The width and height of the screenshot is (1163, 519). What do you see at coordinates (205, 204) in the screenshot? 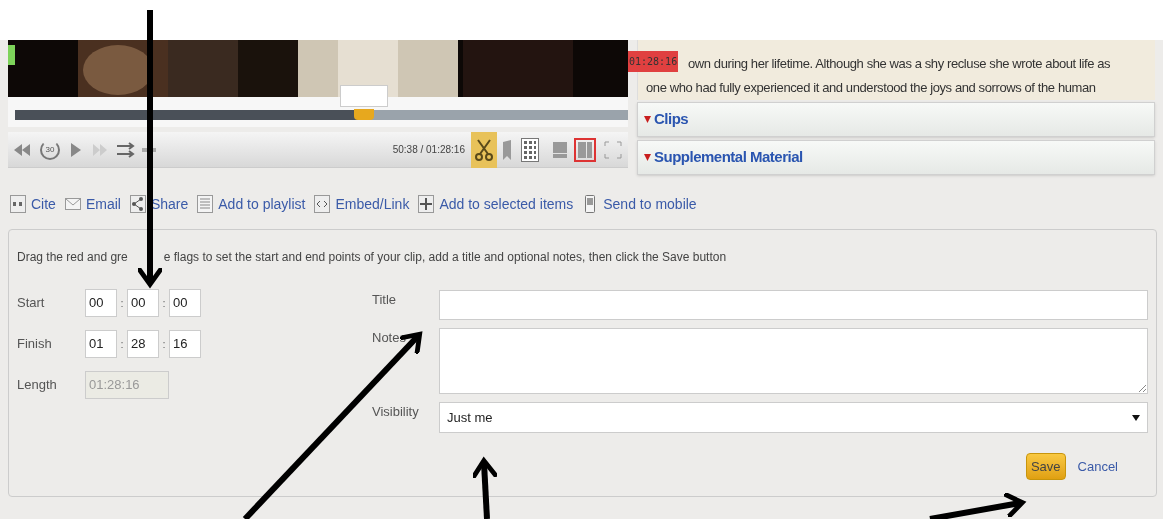
I see `playlist-icon` at bounding box center [205, 204].